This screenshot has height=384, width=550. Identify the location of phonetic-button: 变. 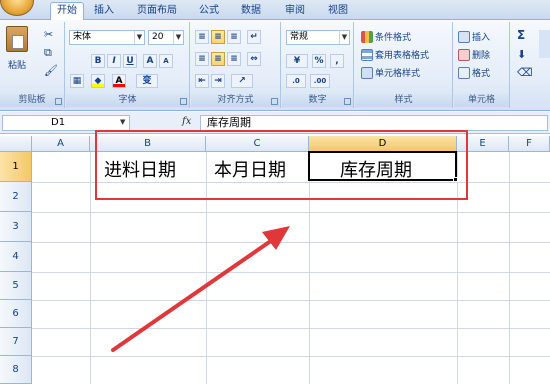
(147, 81).